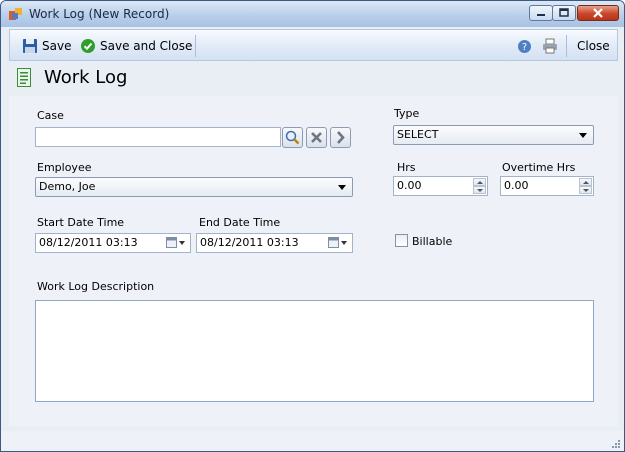 This screenshot has width=625, height=452. What do you see at coordinates (67, 186) in the screenshot?
I see `employee-value: Demo, Joe` at bounding box center [67, 186].